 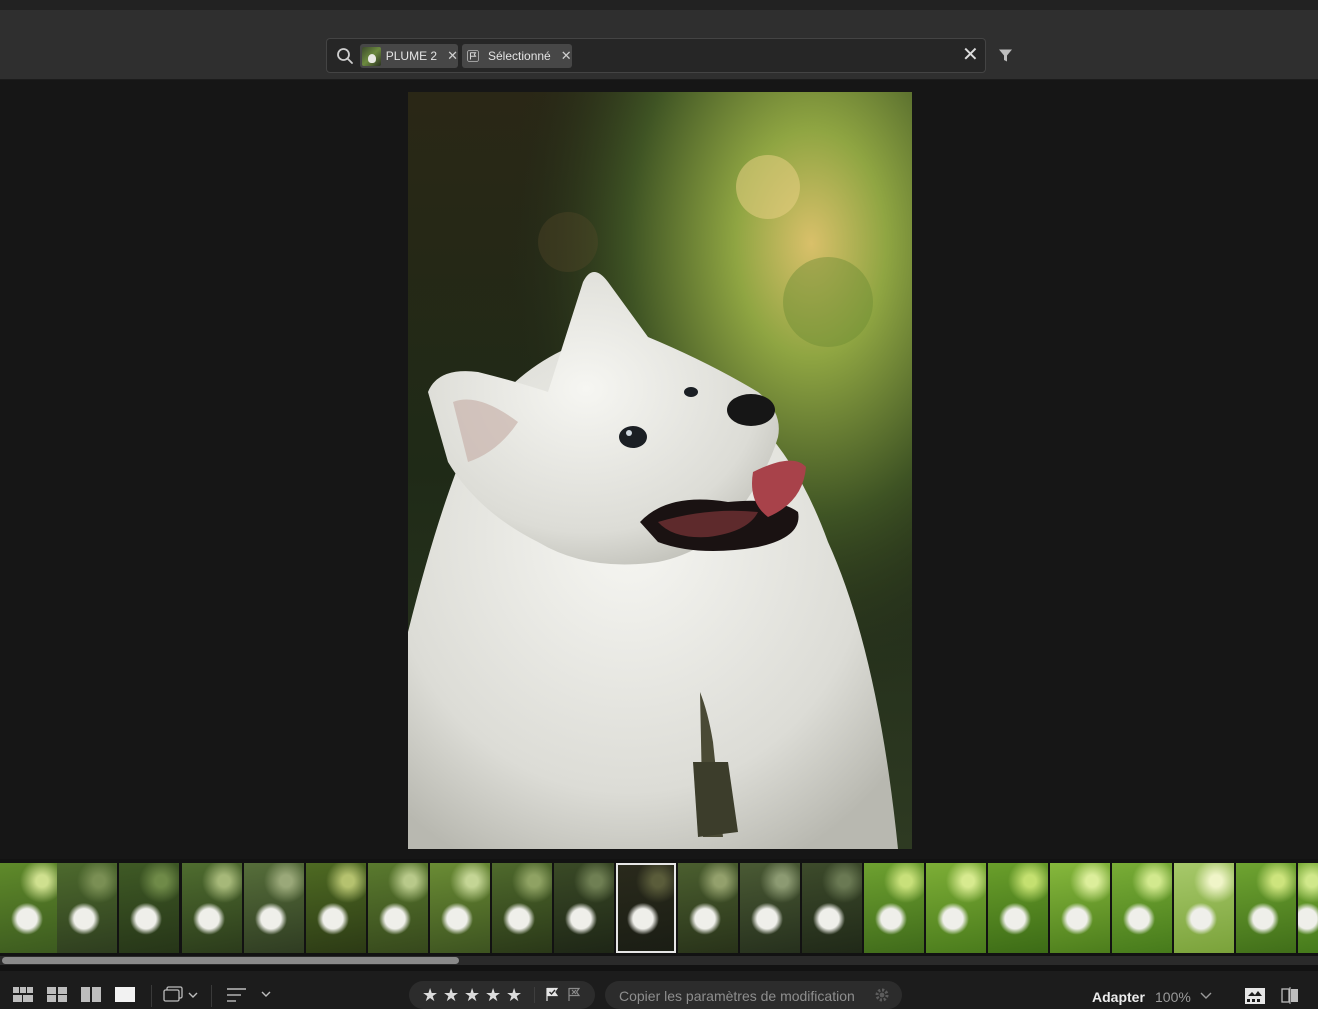 I want to click on compare-view-icon, so click(x=91, y=994).